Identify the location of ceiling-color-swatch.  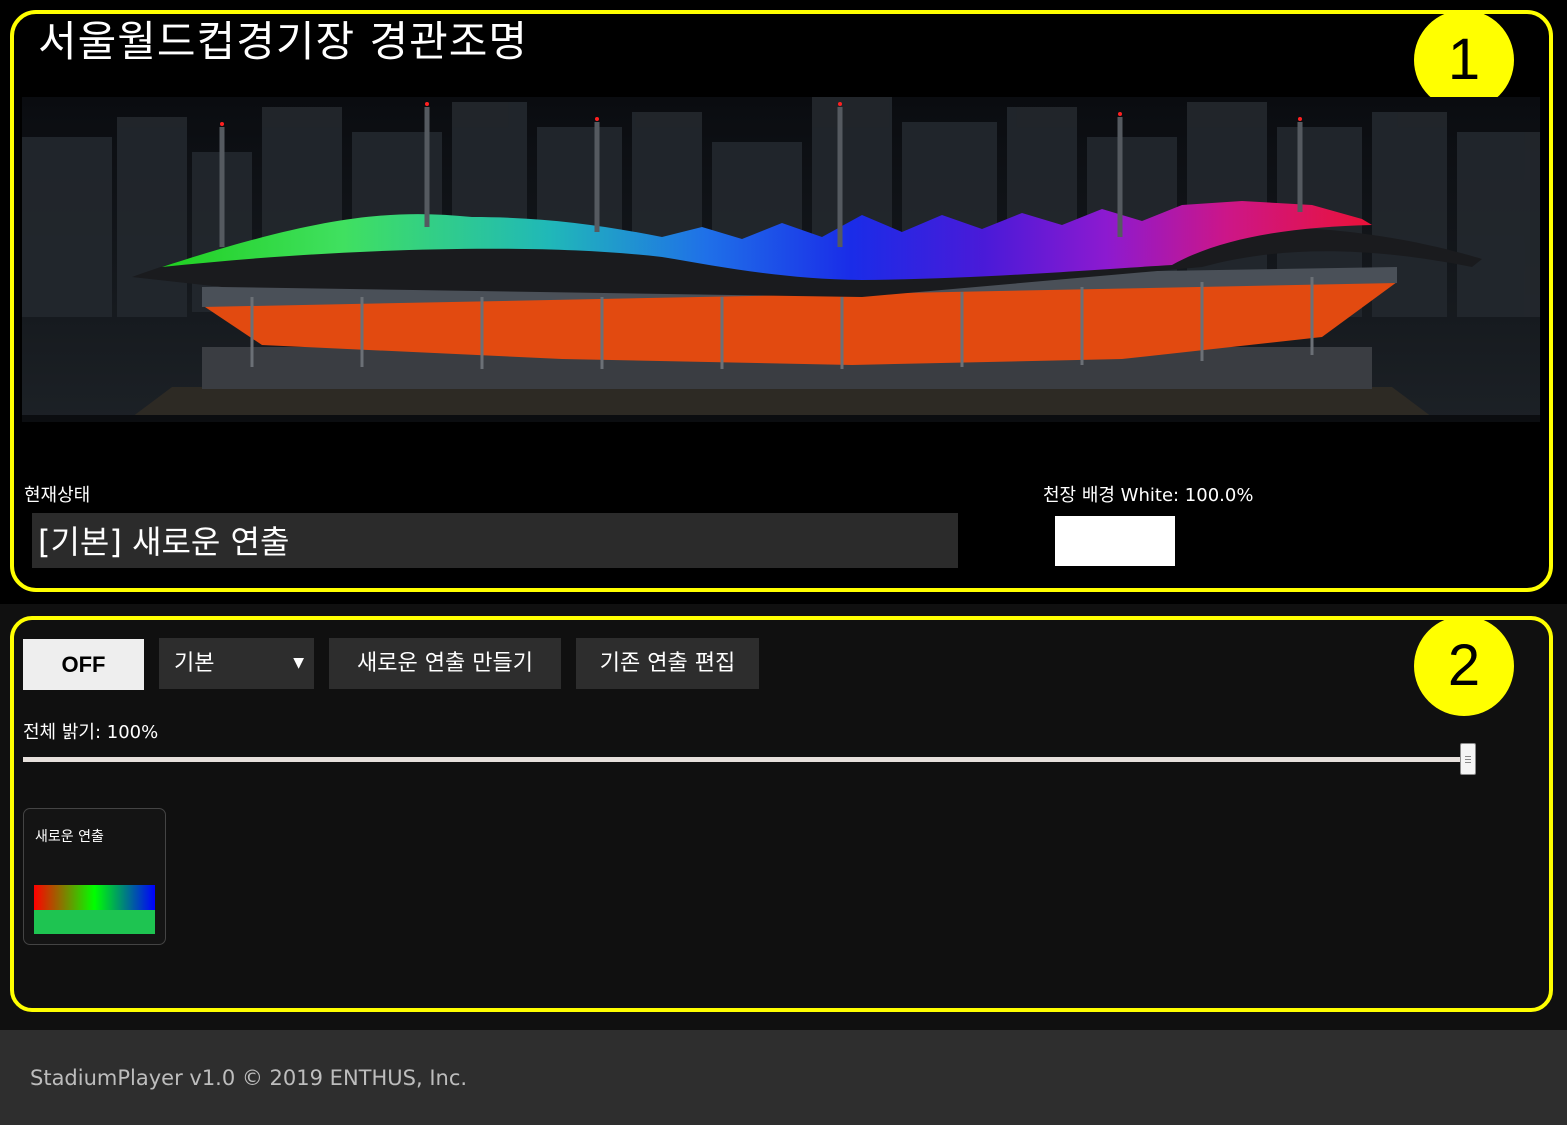
(1115, 541).